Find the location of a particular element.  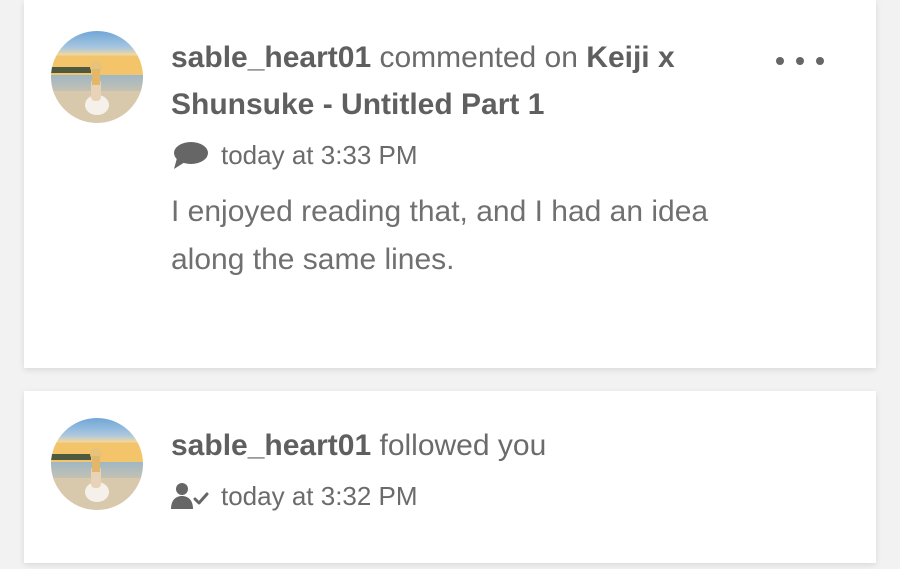

notification-meta: today at 3:32 PM is located at coordinates (453, 496).